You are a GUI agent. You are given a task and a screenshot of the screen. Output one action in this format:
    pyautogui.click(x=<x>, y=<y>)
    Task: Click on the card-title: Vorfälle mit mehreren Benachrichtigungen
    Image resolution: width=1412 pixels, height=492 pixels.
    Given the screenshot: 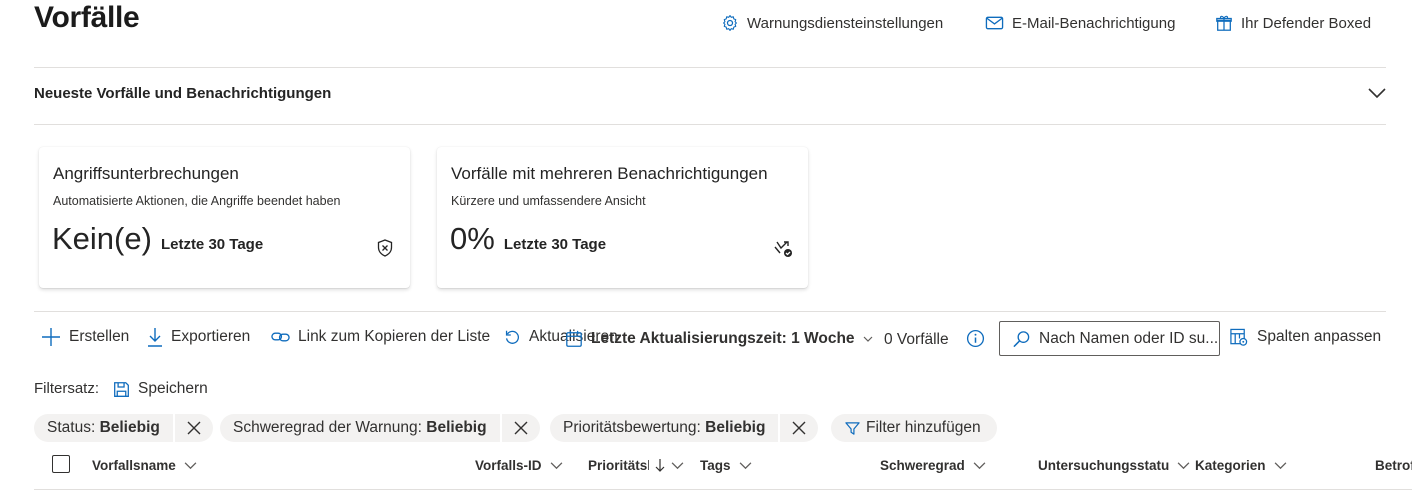 What is the action you would take?
    pyautogui.click(x=609, y=173)
    